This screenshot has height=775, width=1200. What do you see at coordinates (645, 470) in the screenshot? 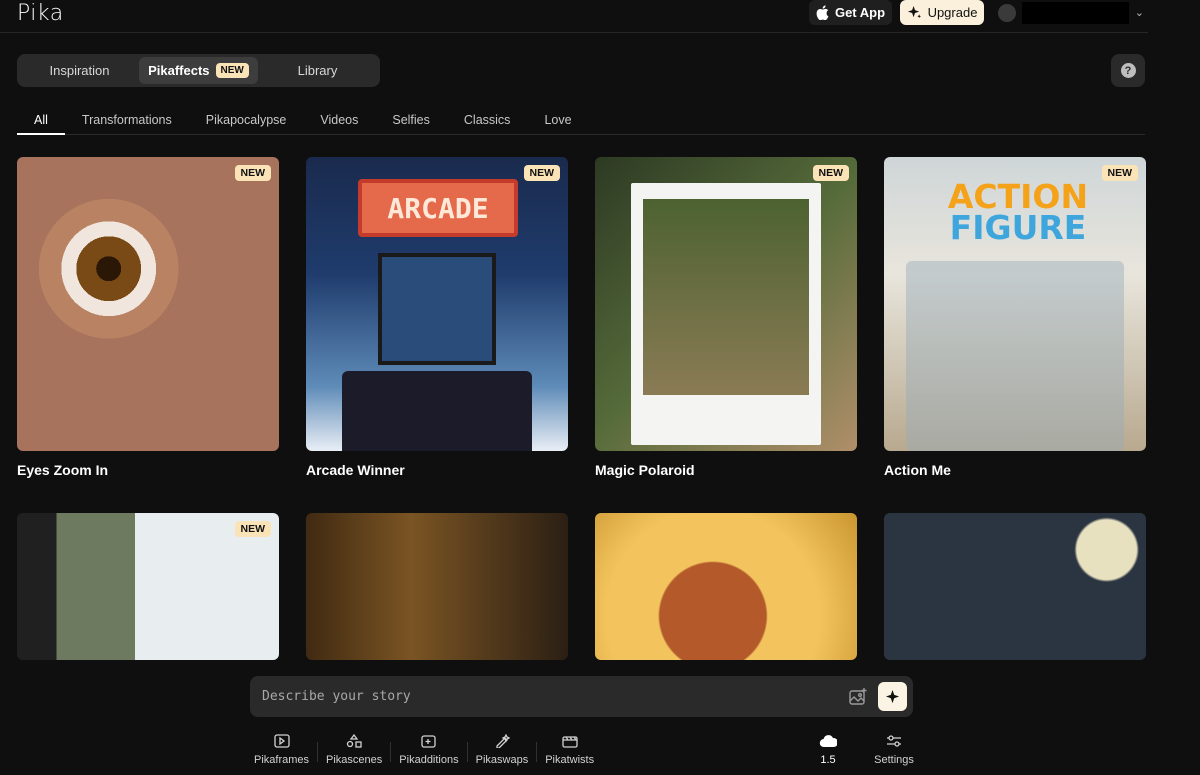
I see `card-title: Magic Polaroid` at bounding box center [645, 470].